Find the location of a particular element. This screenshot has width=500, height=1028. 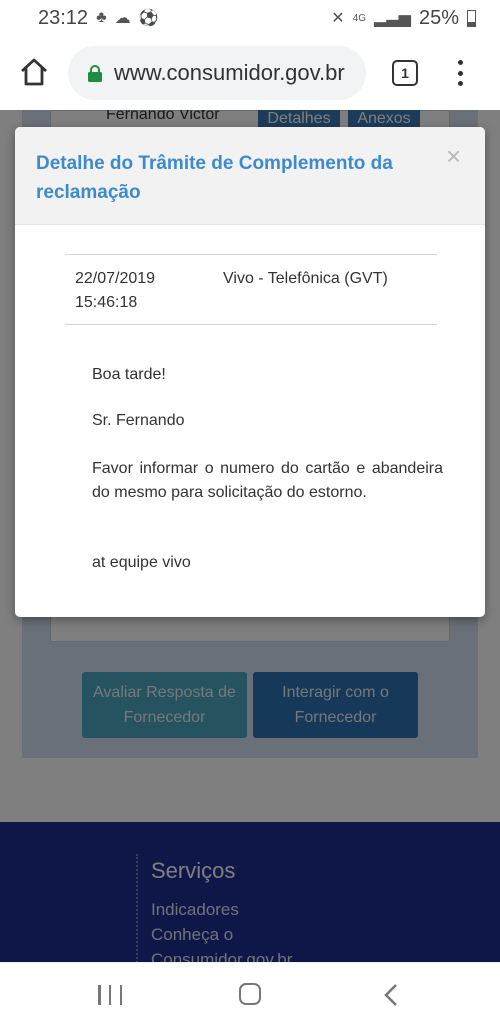

cloud-icon: ☁ is located at coordinates (122, 18).